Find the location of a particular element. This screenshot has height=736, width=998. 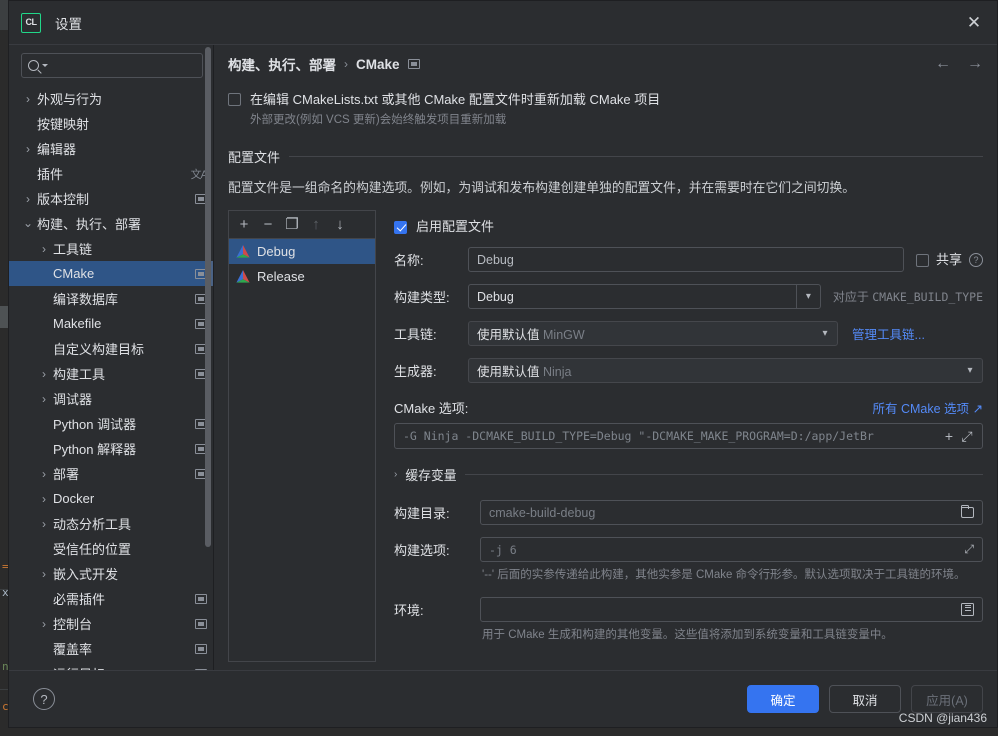

sidebar-item-: 编译数据库 is located at coordinates (111, 298).